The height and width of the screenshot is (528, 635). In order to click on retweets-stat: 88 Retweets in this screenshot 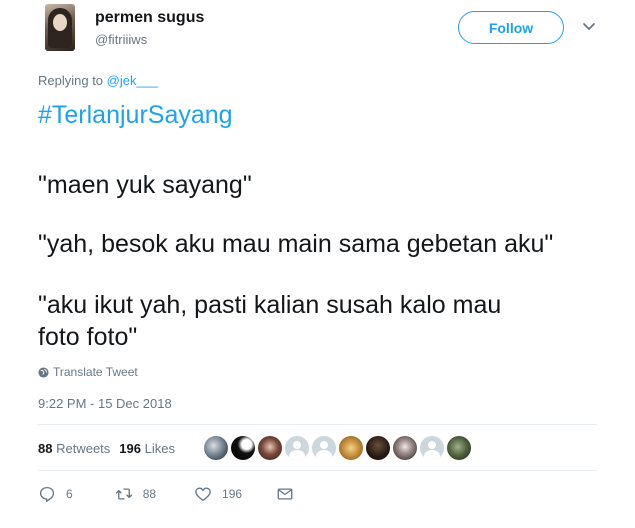, I will do `click(74, 448)`.